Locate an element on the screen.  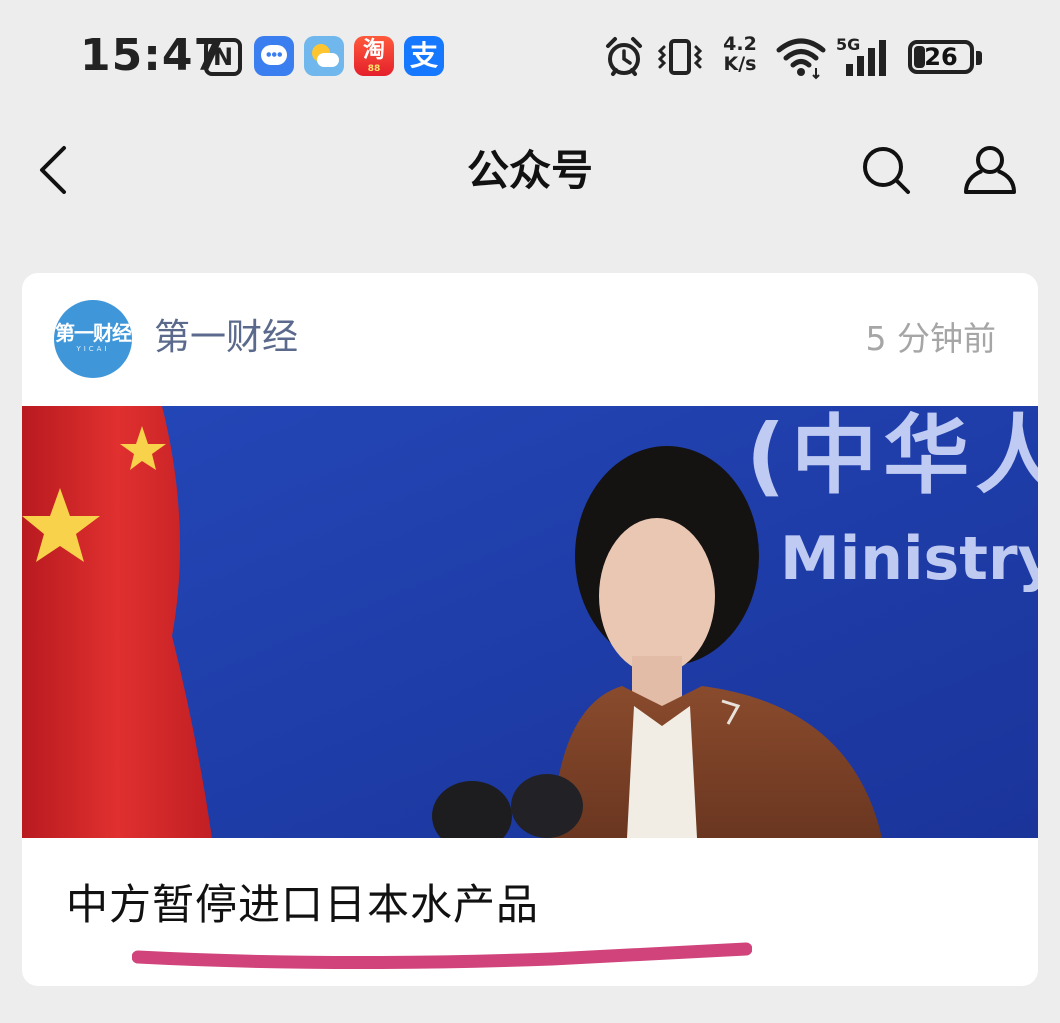
network-speed: 4.2 K/s is located at coordinates (740, 54).